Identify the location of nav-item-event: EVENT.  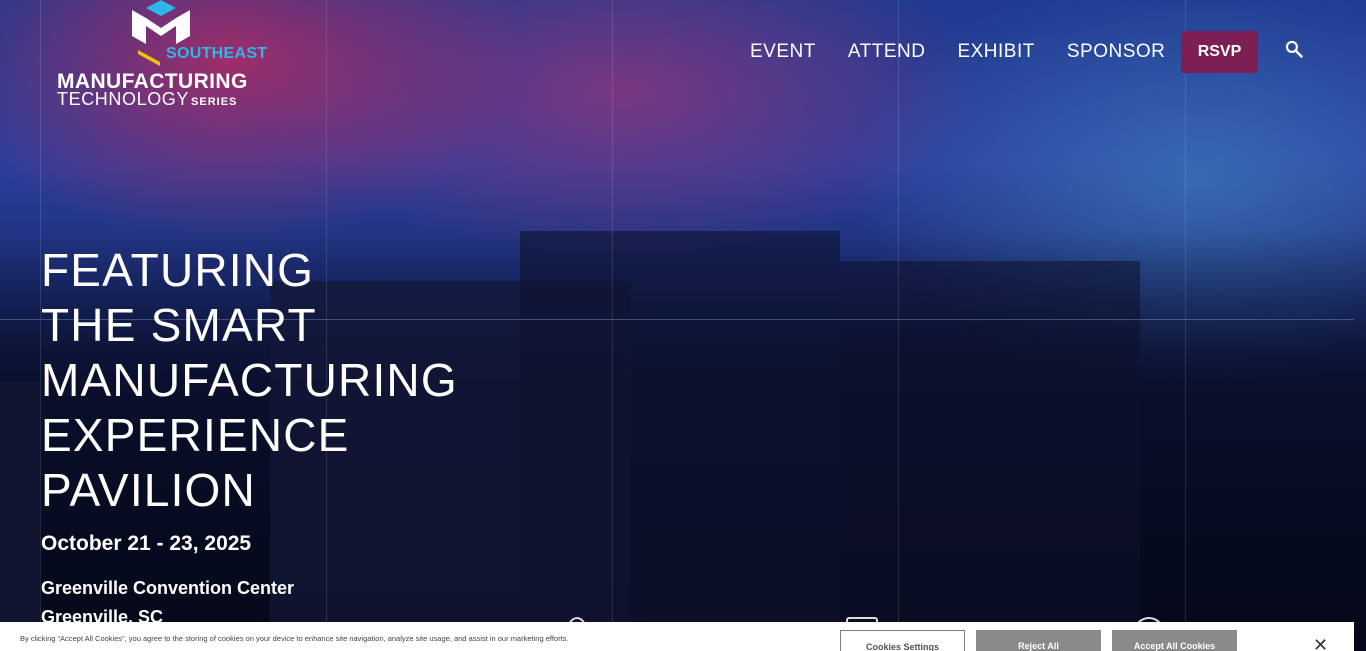
(783, 53).